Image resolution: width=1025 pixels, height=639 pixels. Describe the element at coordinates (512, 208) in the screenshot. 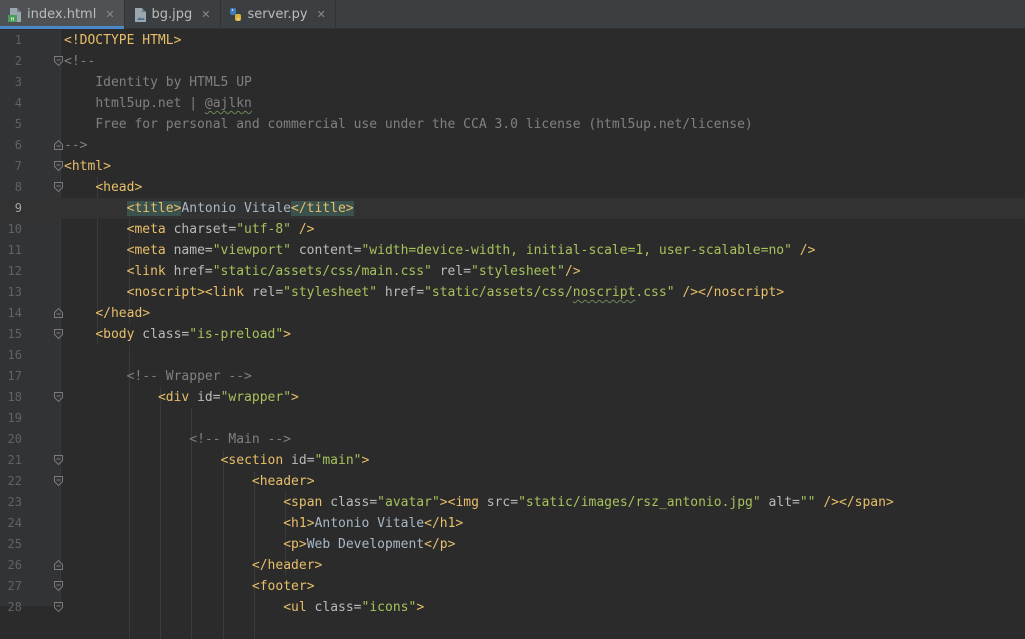

I see `code-line: 9 <title>Antonio Vitale</title>` at that location.